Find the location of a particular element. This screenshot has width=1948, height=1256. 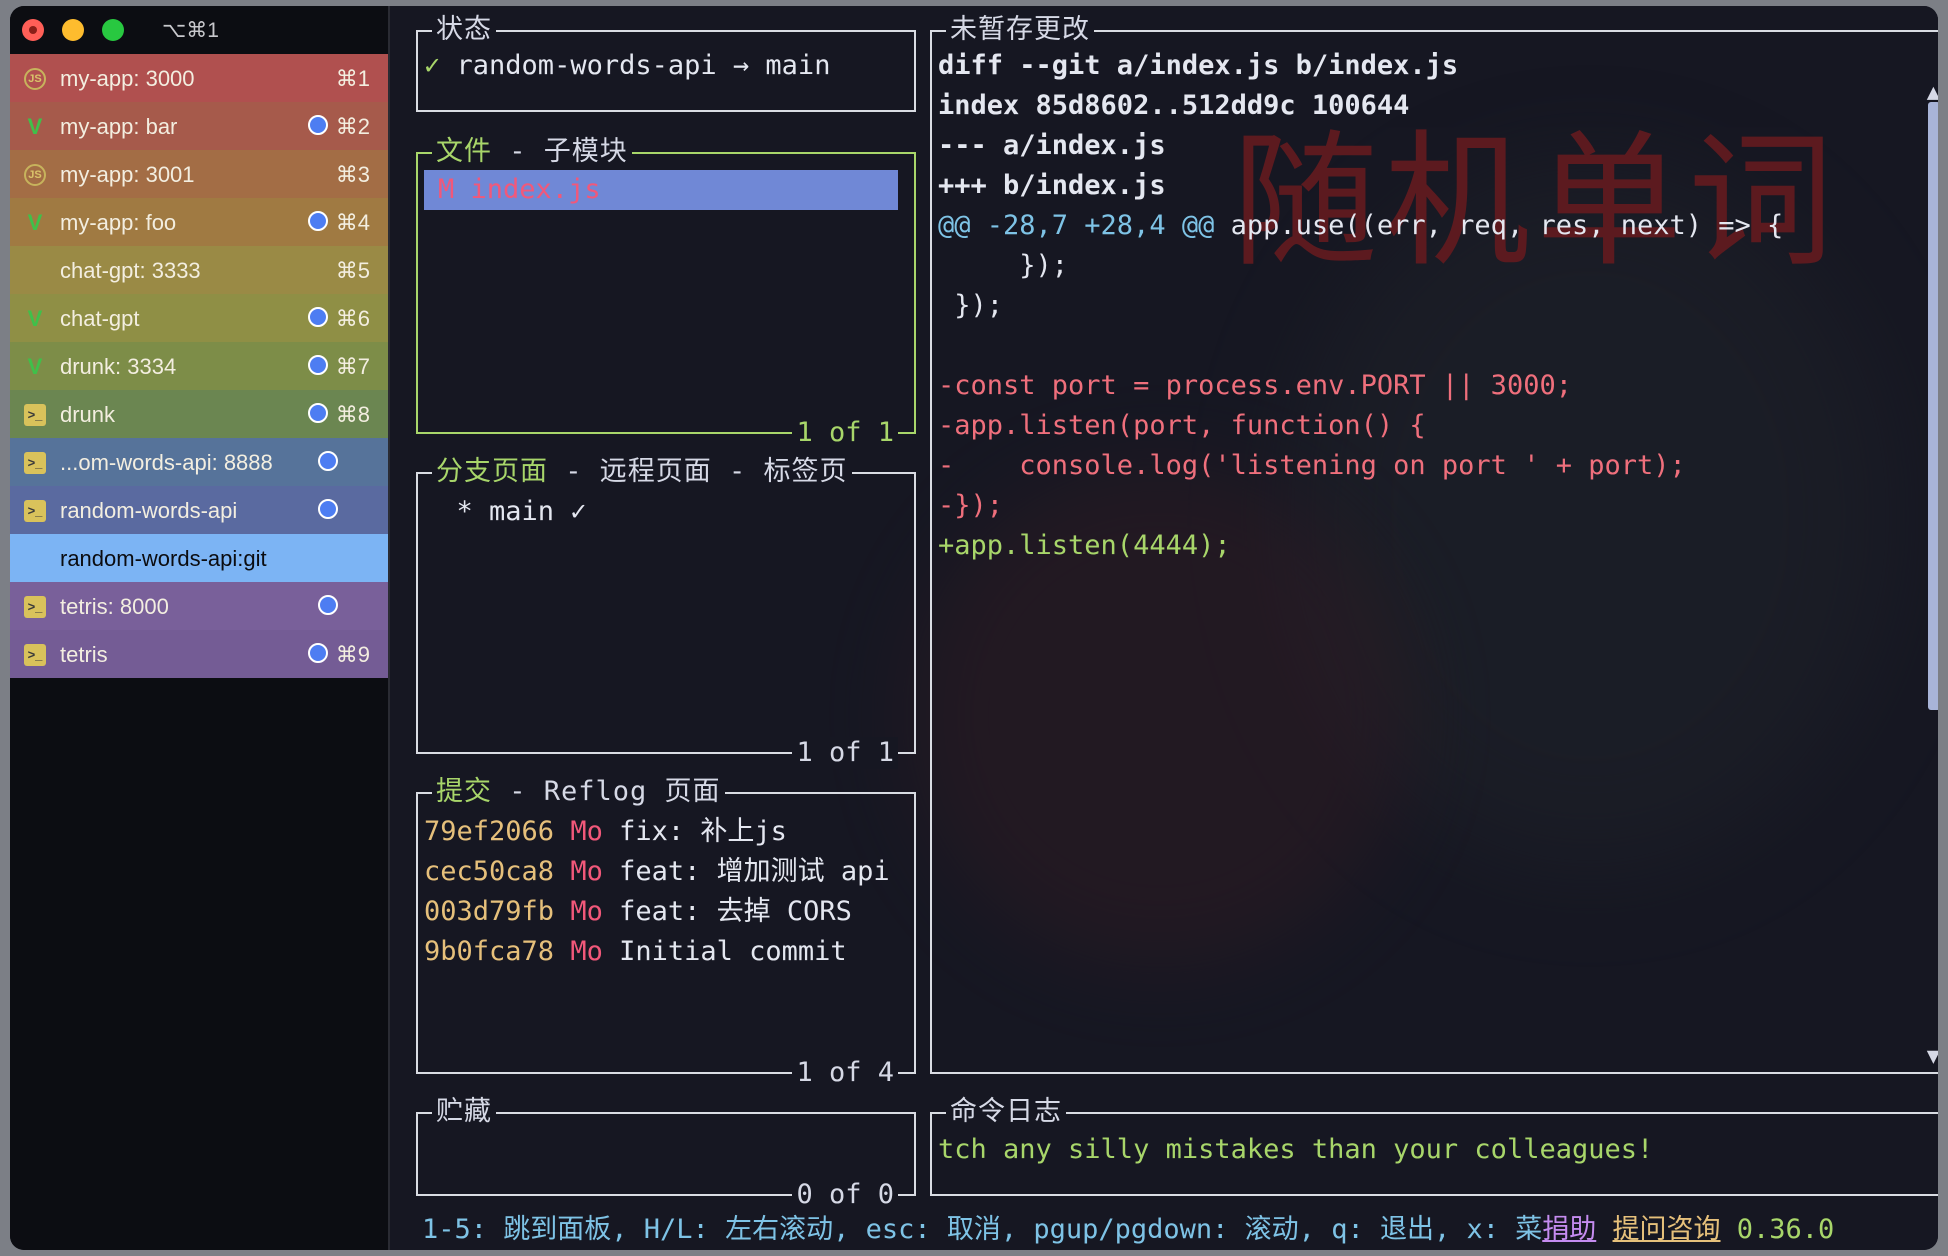

status-line: ✓ random-words-api → main is located at coordinates (627, 66).